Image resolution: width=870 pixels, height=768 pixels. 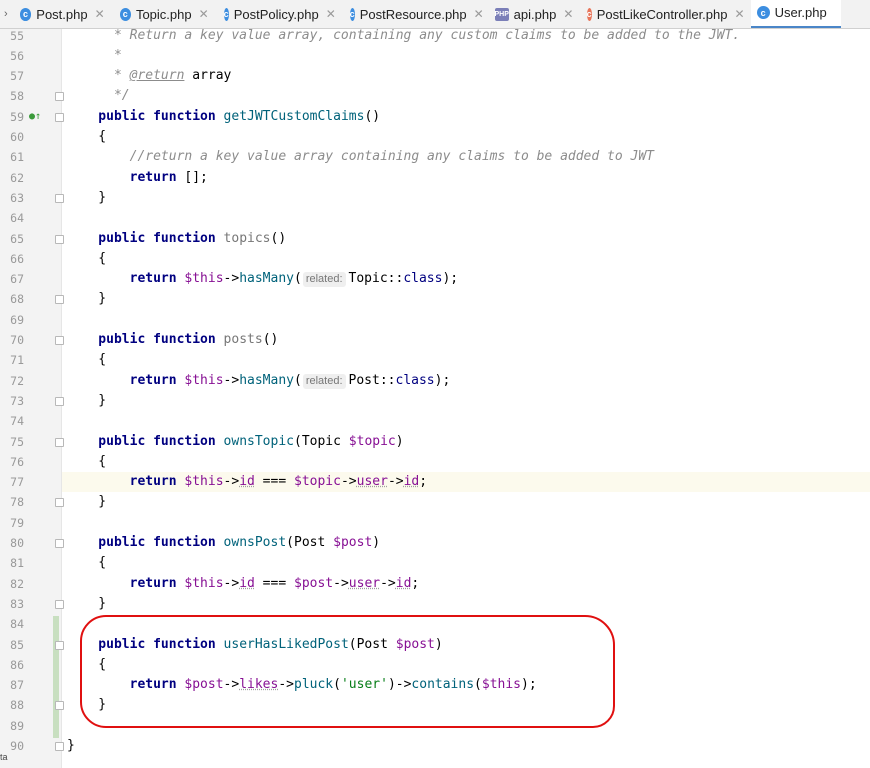 What do you see at coordinates (17, 441) in the screenshot?
I see `line-number: 75` at bounding box center [17, 441].